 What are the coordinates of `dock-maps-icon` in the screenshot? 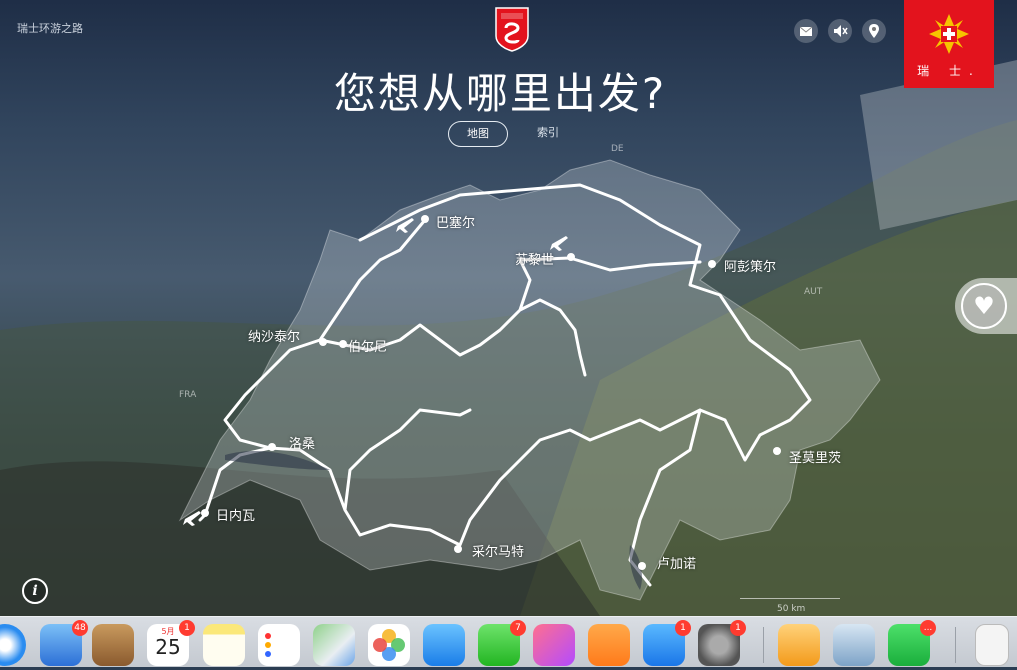 It's located at (334, 645).